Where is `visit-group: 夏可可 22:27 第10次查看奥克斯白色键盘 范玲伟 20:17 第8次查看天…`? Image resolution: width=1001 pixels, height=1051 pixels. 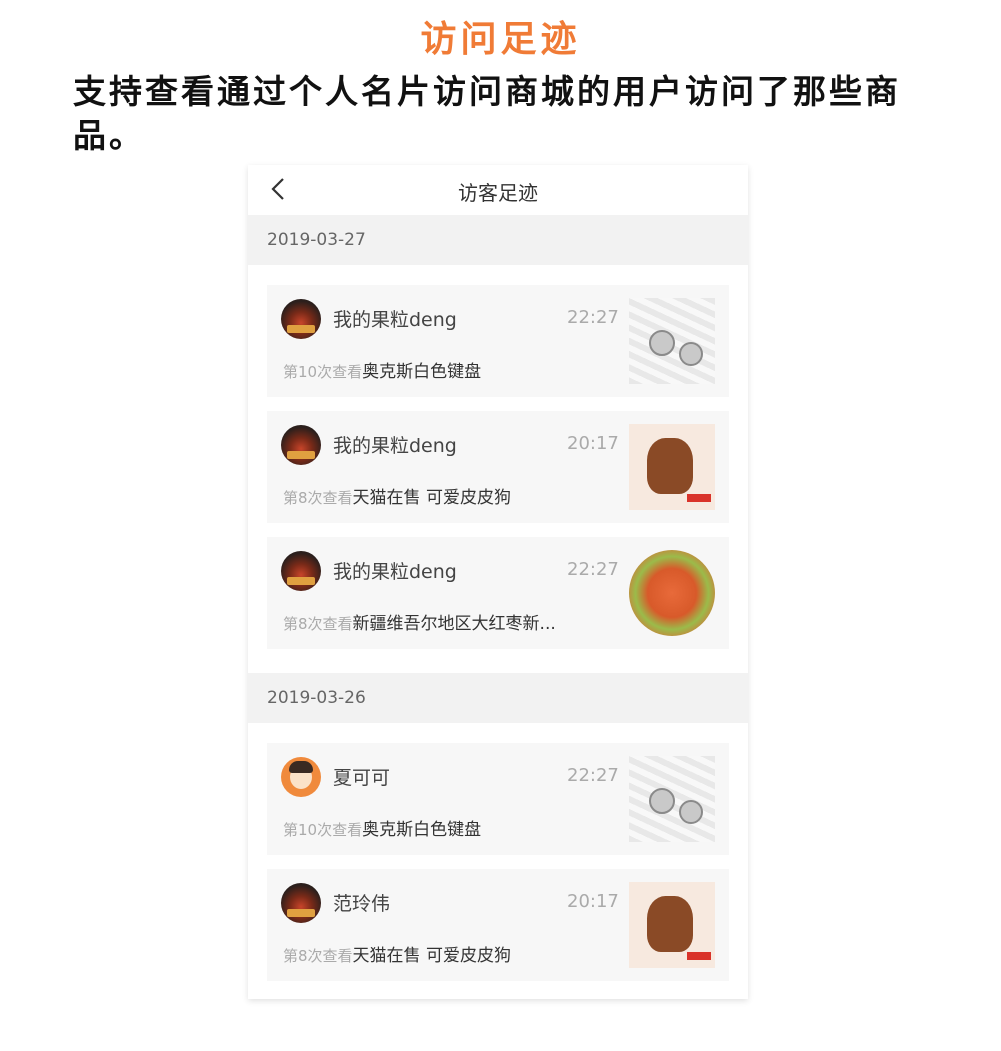
visit-group: 夏可可 22:27 第10次查看奥克斯白色键盘 范玲伟 20:17 第8次查看天… is located at coordinates (498, 861).